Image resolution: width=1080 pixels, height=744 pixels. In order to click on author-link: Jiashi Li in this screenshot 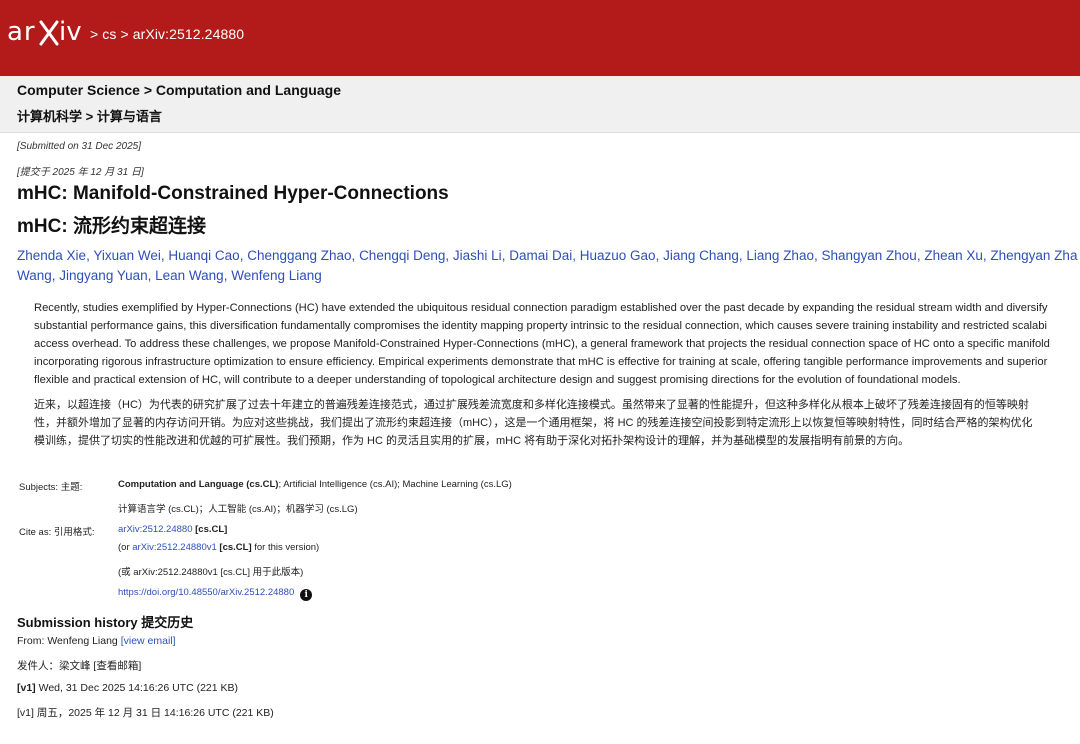, I will do `click(477, 255)`.